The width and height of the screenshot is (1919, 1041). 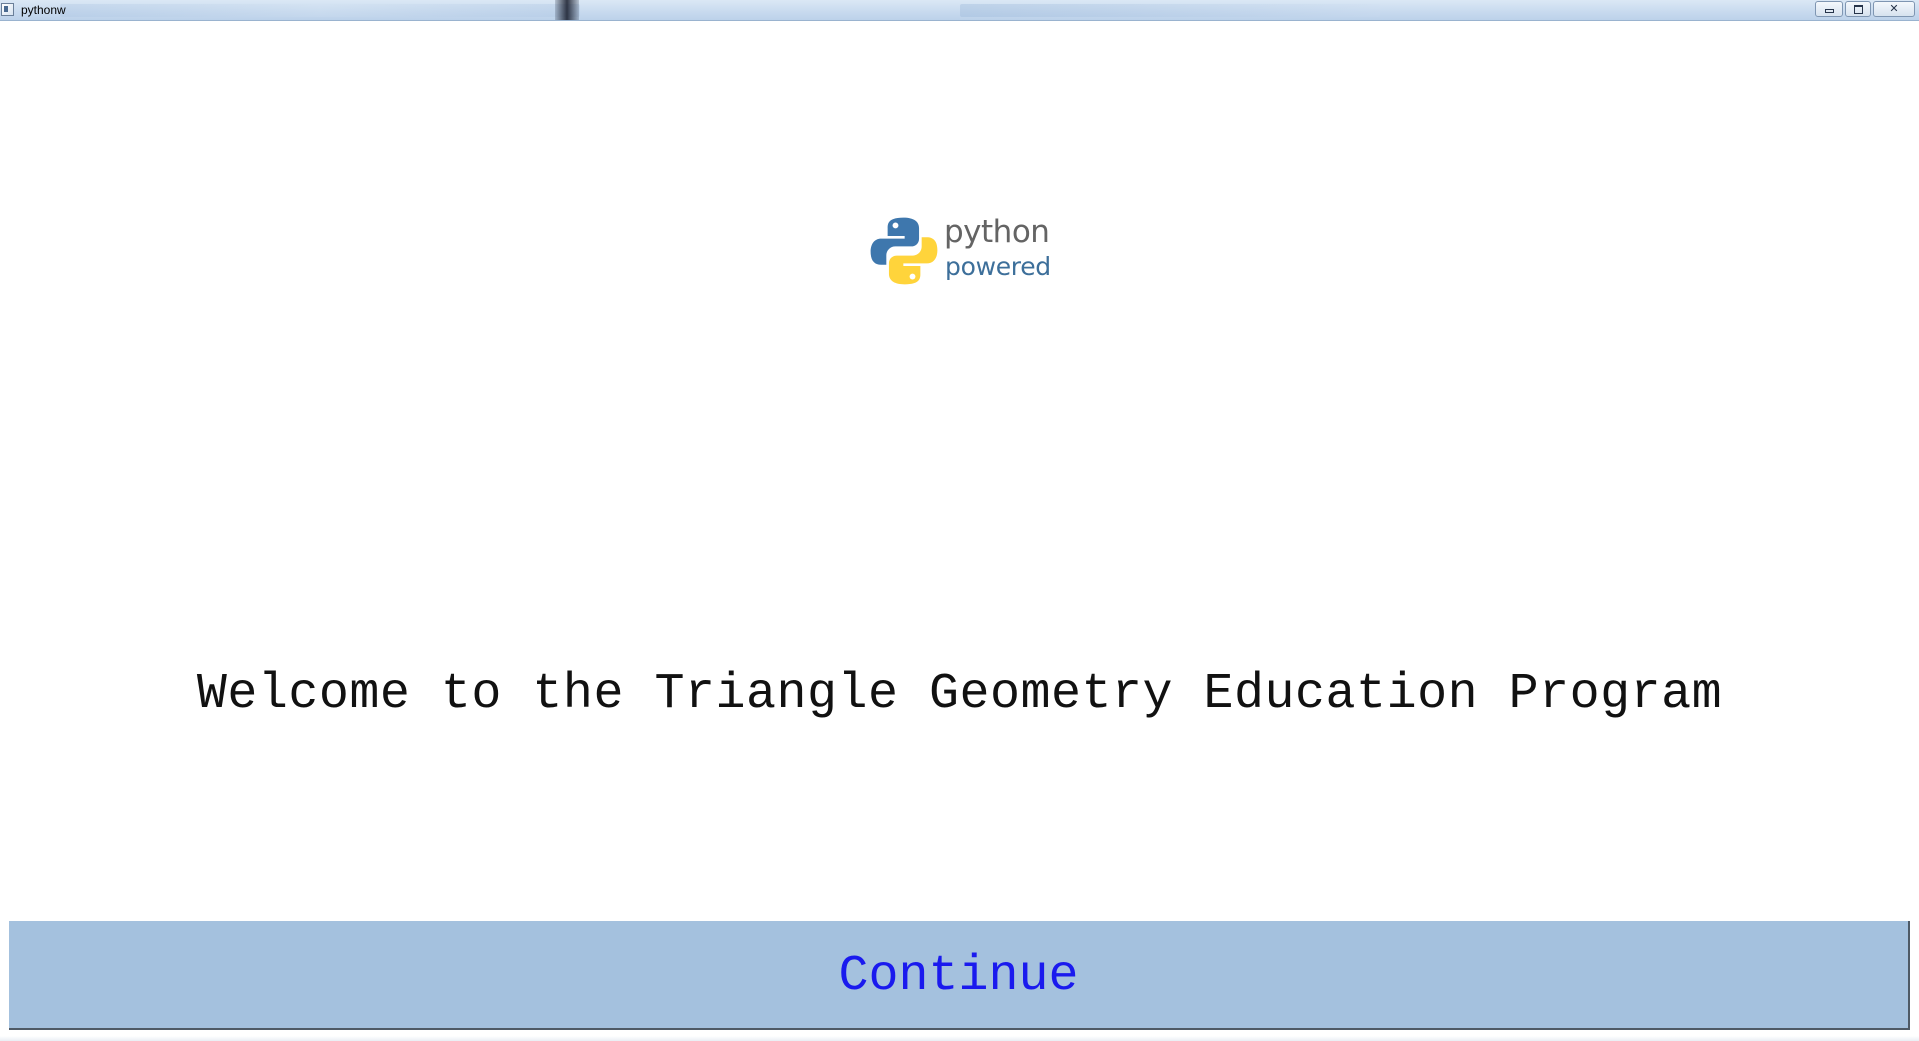 I want to click on close-icon: ✕, so click(x=1894, y=8).